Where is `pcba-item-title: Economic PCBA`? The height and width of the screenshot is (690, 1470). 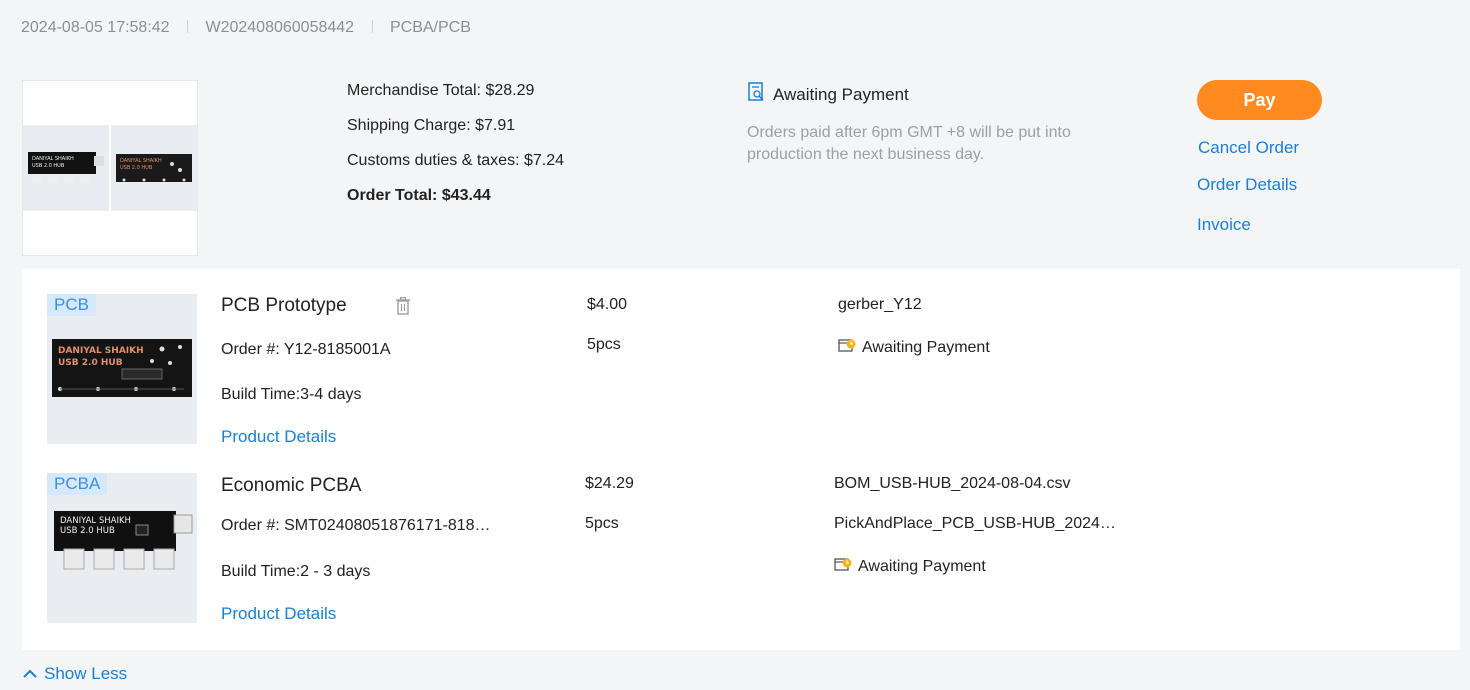
pcba-item-title: Economic PCBA is located at coordinates (291, 485).